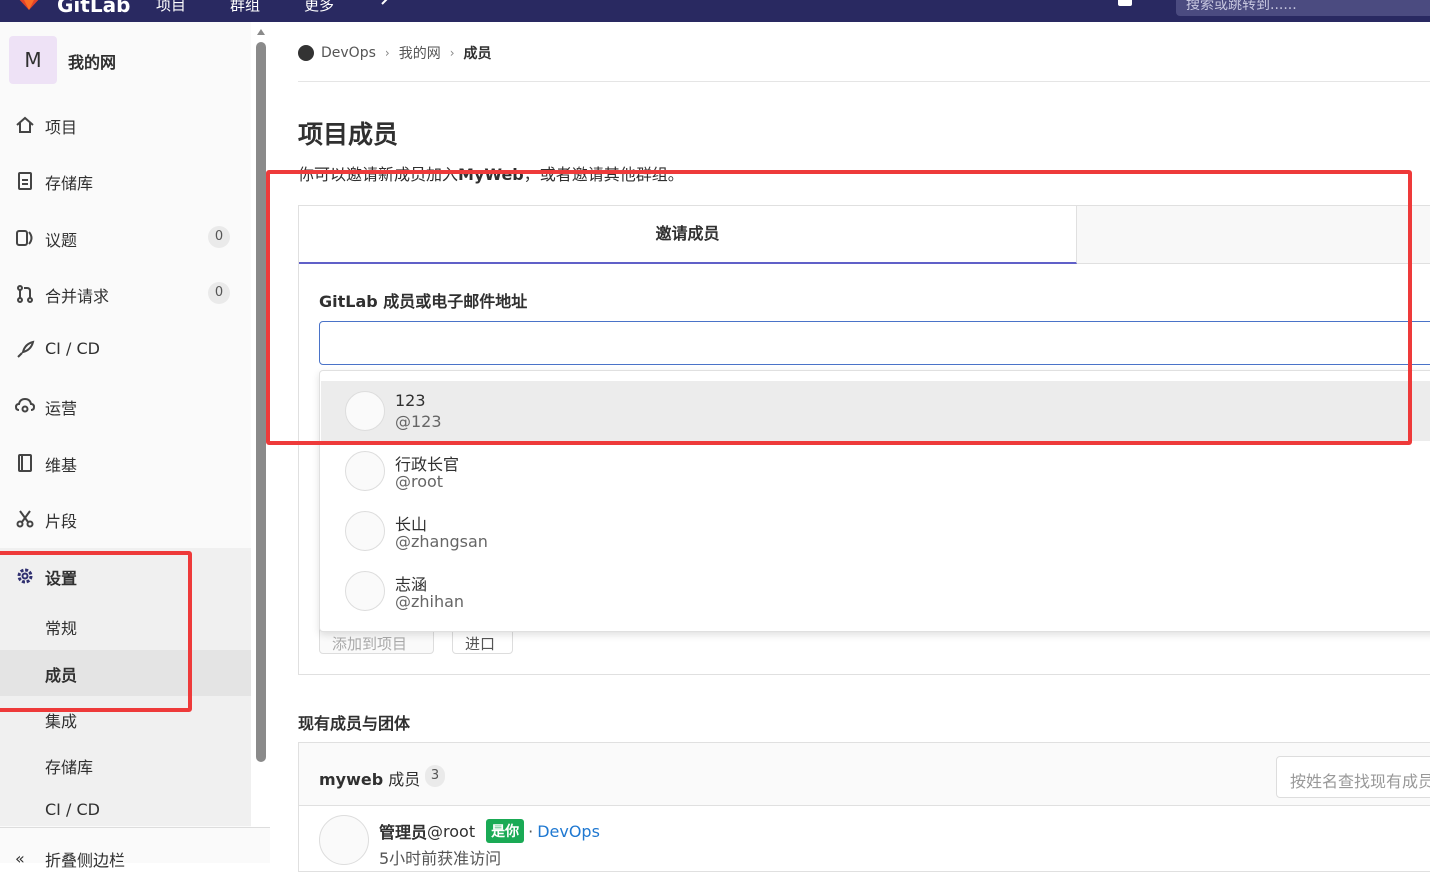  Describe the element at coordinates (125, 350) in the screenshot. I see `sidebar-item-ci-cd: CI / CD` at that location.